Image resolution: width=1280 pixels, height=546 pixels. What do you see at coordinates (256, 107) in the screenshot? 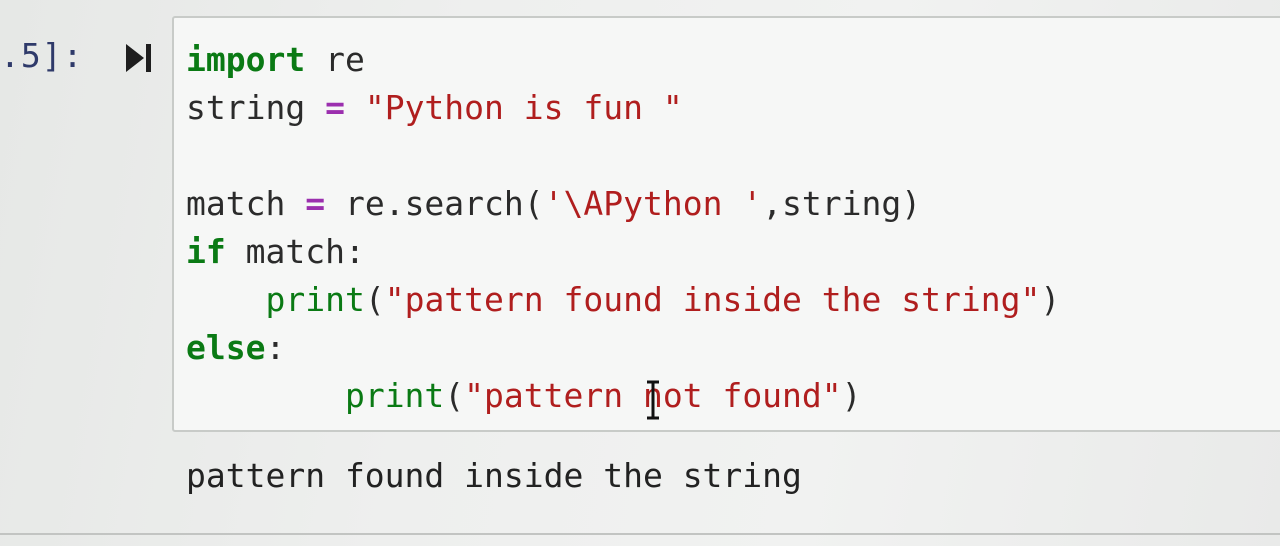
I see `code-token: string` at bounding box center [256, 107].